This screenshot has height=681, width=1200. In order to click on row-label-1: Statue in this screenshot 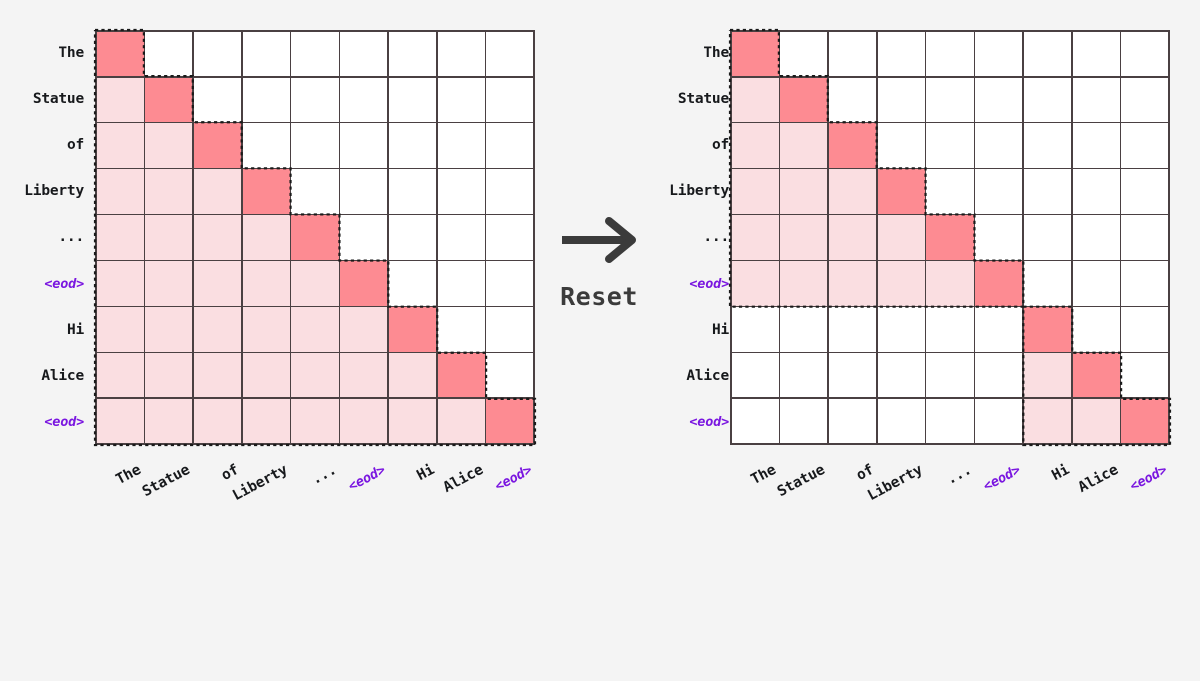, I will do `click(703, 99)`.